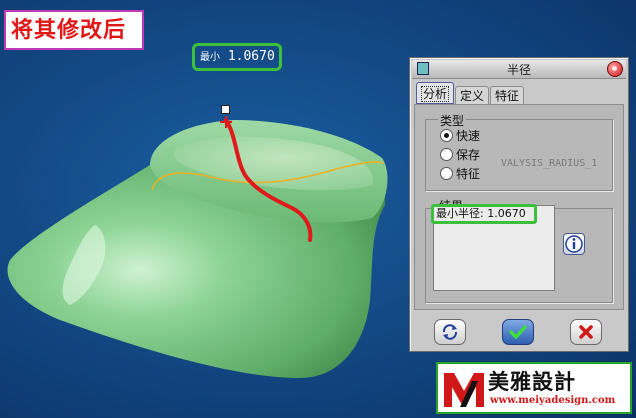 This screenshot has width=636, height=418. What do you see at coordinates (468, 136) in the screenshot?
I see `radio-quick-label: 快速` at bounding box center [468, 136].